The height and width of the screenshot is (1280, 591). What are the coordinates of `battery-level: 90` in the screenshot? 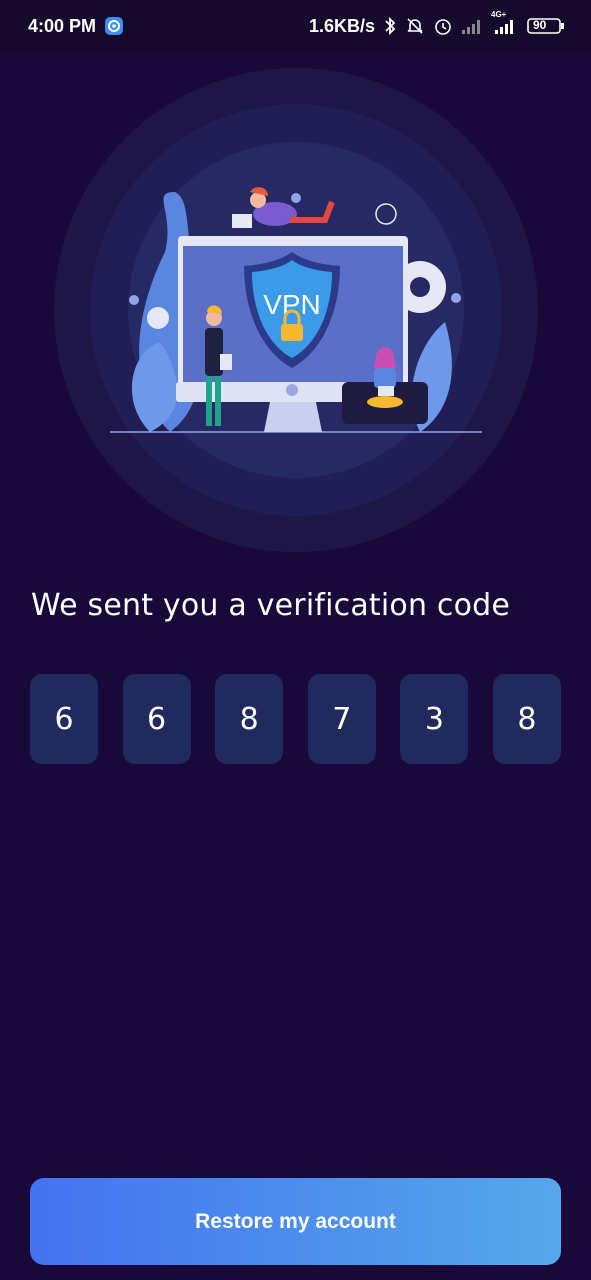 It's located at (540, 25).